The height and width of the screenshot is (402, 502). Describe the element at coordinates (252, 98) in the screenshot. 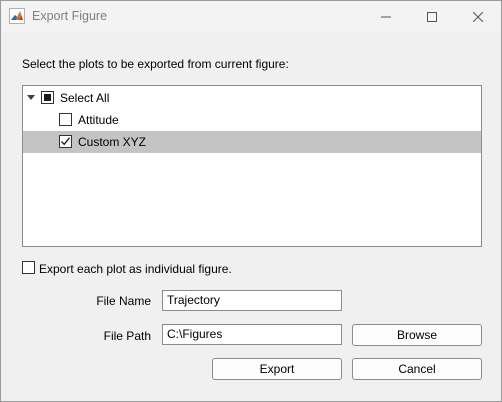

I see `tree-row-select-all: Select All` at that location.